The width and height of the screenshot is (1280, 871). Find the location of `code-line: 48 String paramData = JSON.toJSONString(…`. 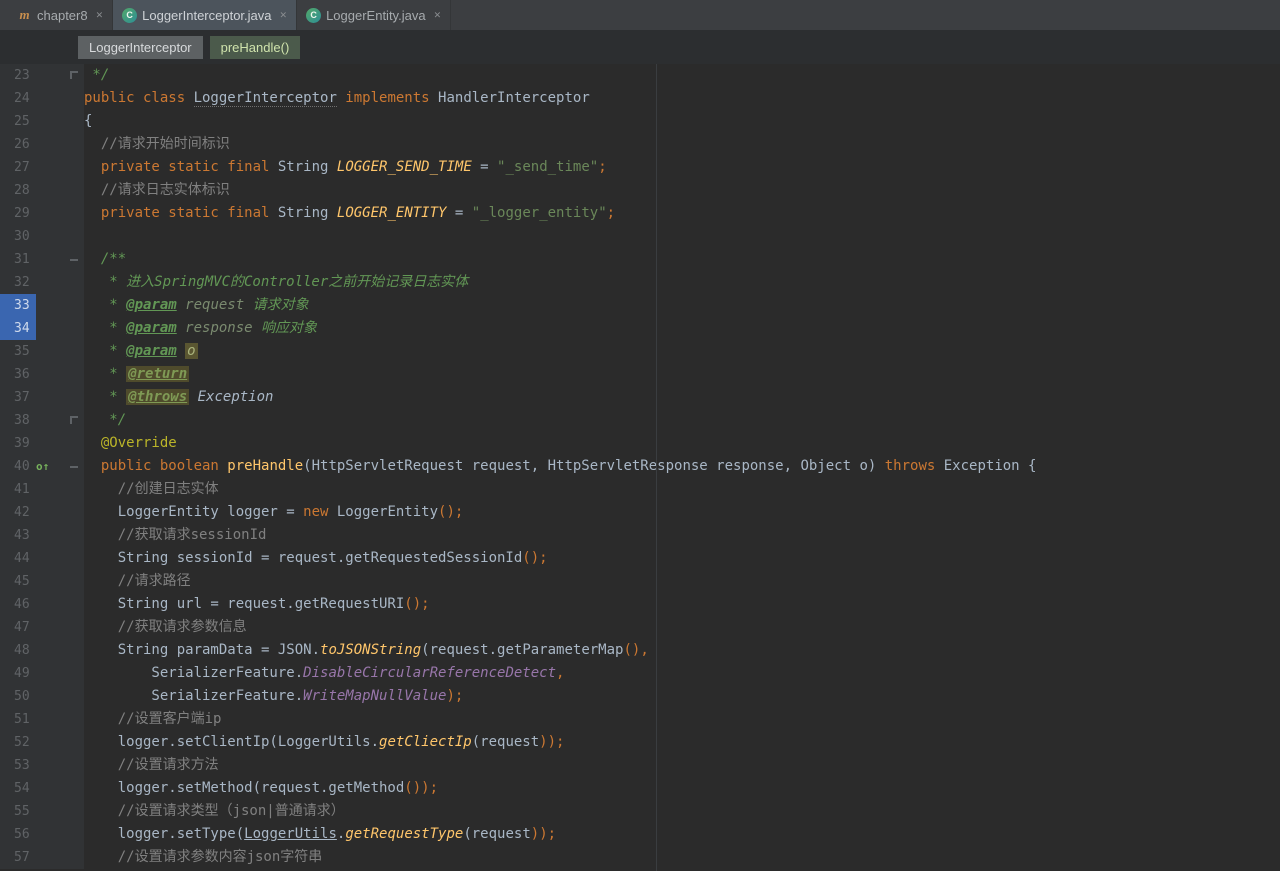

code-line: 48 String paramData = JSON.toJSONString(… is located at coordinates (640, 650).